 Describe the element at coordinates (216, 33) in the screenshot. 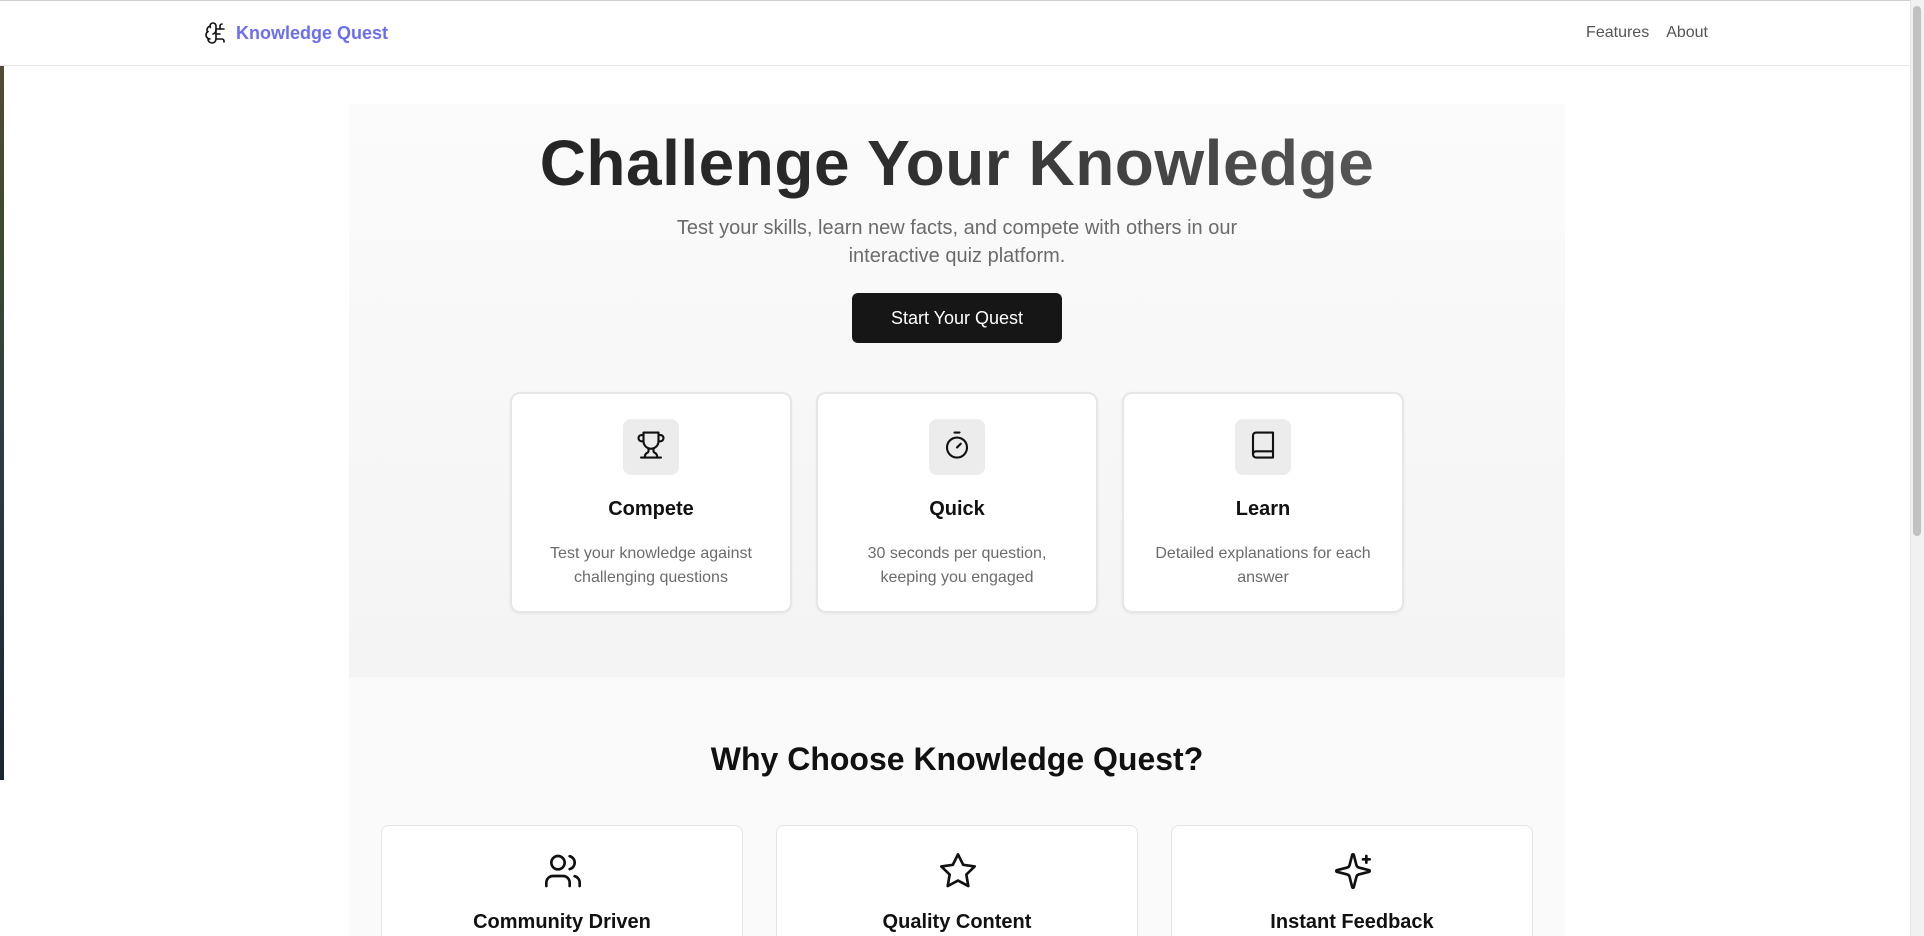

I see `brain-icon` at that location.